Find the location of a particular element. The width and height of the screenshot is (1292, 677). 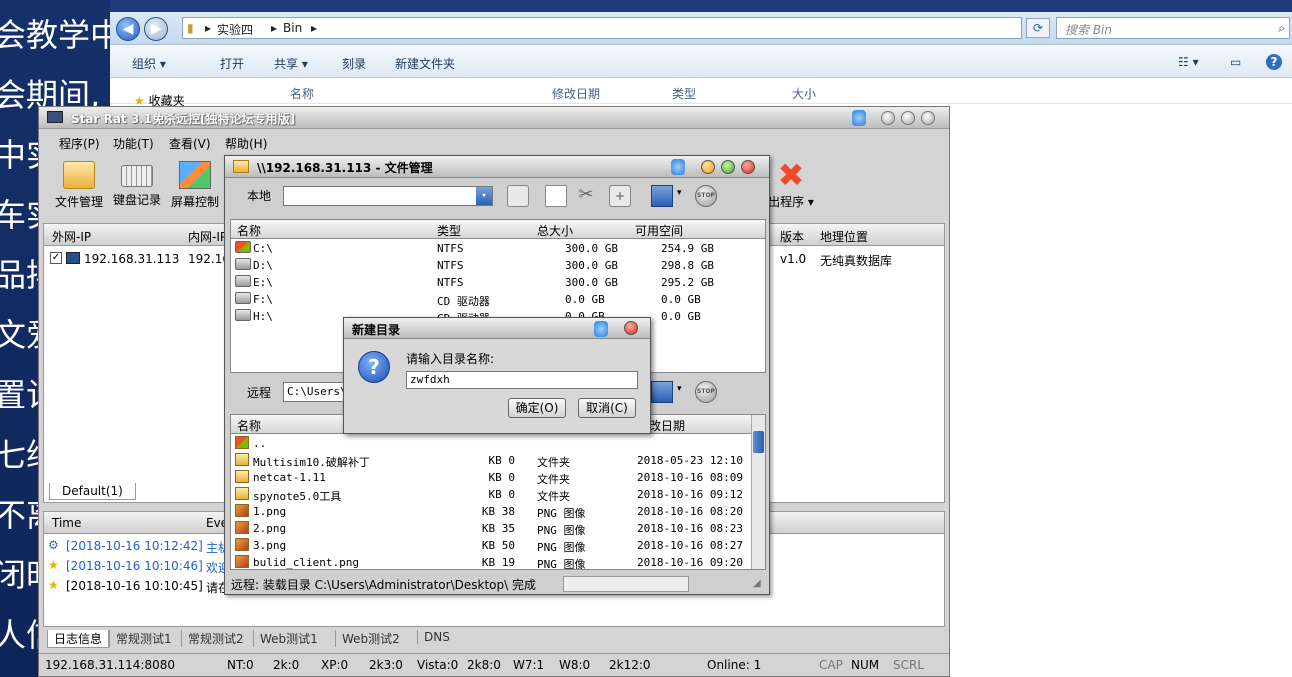

file-row: 2.png 35 KB PNG 图像 2018-10-16 08:23 is located at coordinates (491, 528).